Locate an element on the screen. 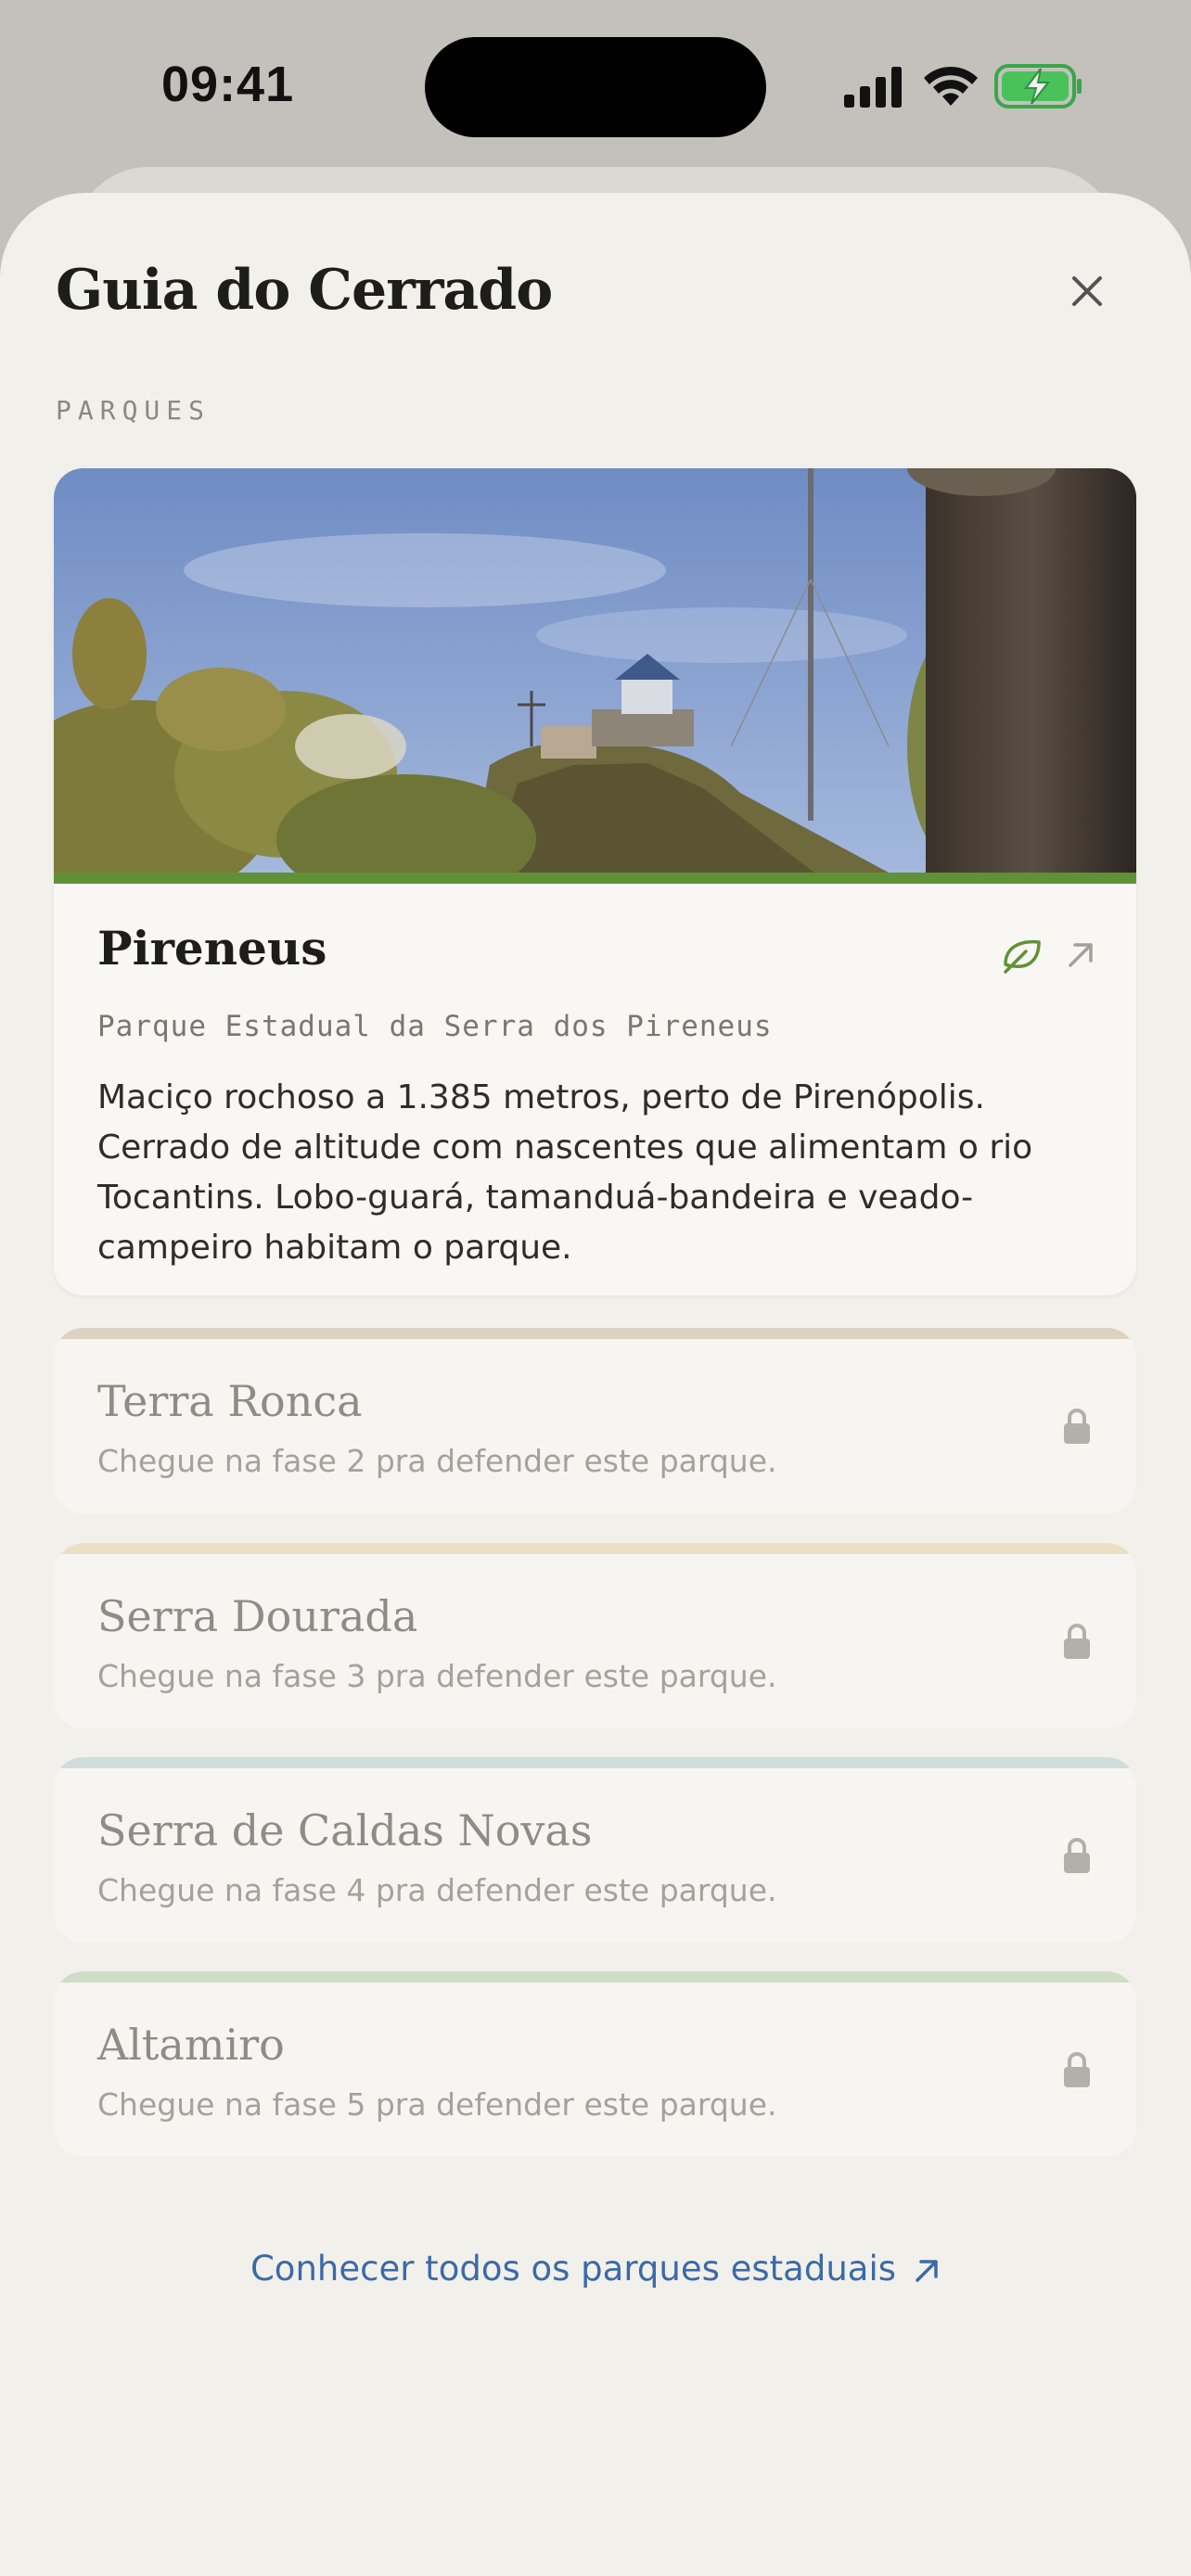 This screenshot has width=1191, height=2576. dynamic-island is located at coordinates (595, 87).